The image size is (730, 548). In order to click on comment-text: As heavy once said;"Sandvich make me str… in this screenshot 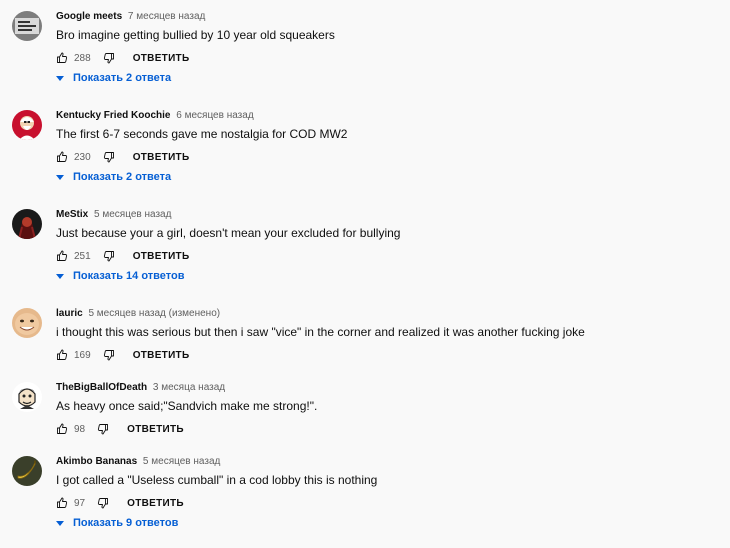, I will do `click(187, 406)`.